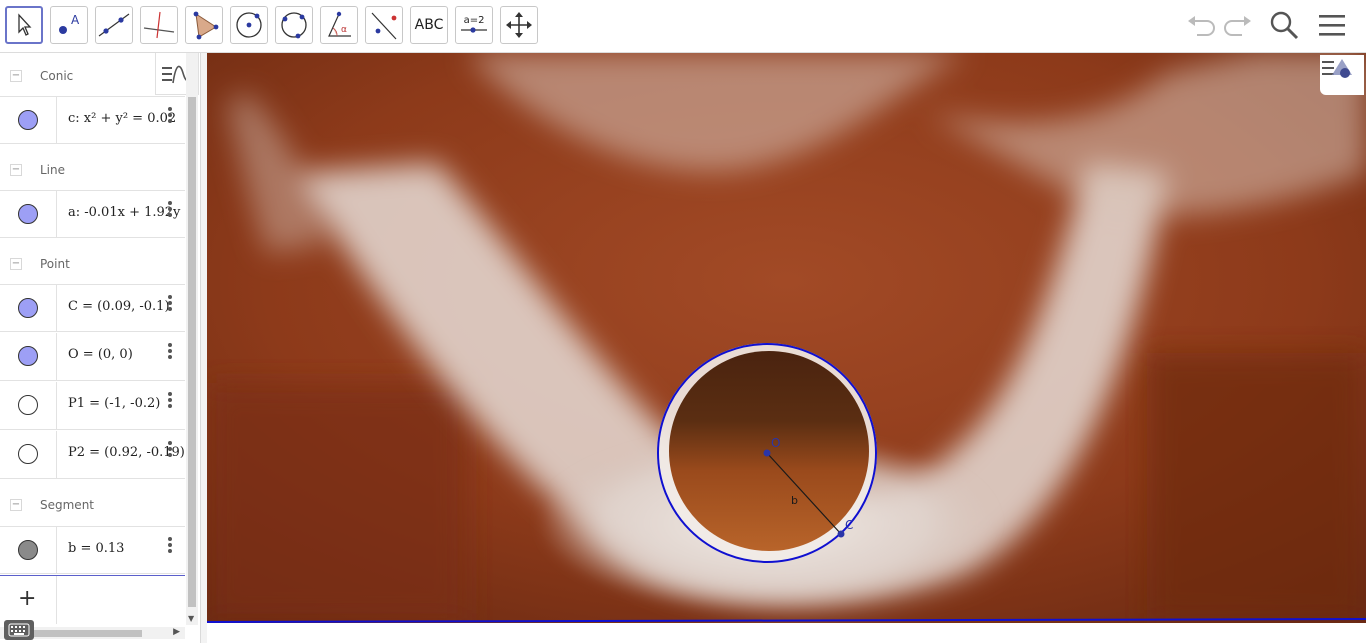  I want to click on group-header-line: − Line, so click(92, 170).